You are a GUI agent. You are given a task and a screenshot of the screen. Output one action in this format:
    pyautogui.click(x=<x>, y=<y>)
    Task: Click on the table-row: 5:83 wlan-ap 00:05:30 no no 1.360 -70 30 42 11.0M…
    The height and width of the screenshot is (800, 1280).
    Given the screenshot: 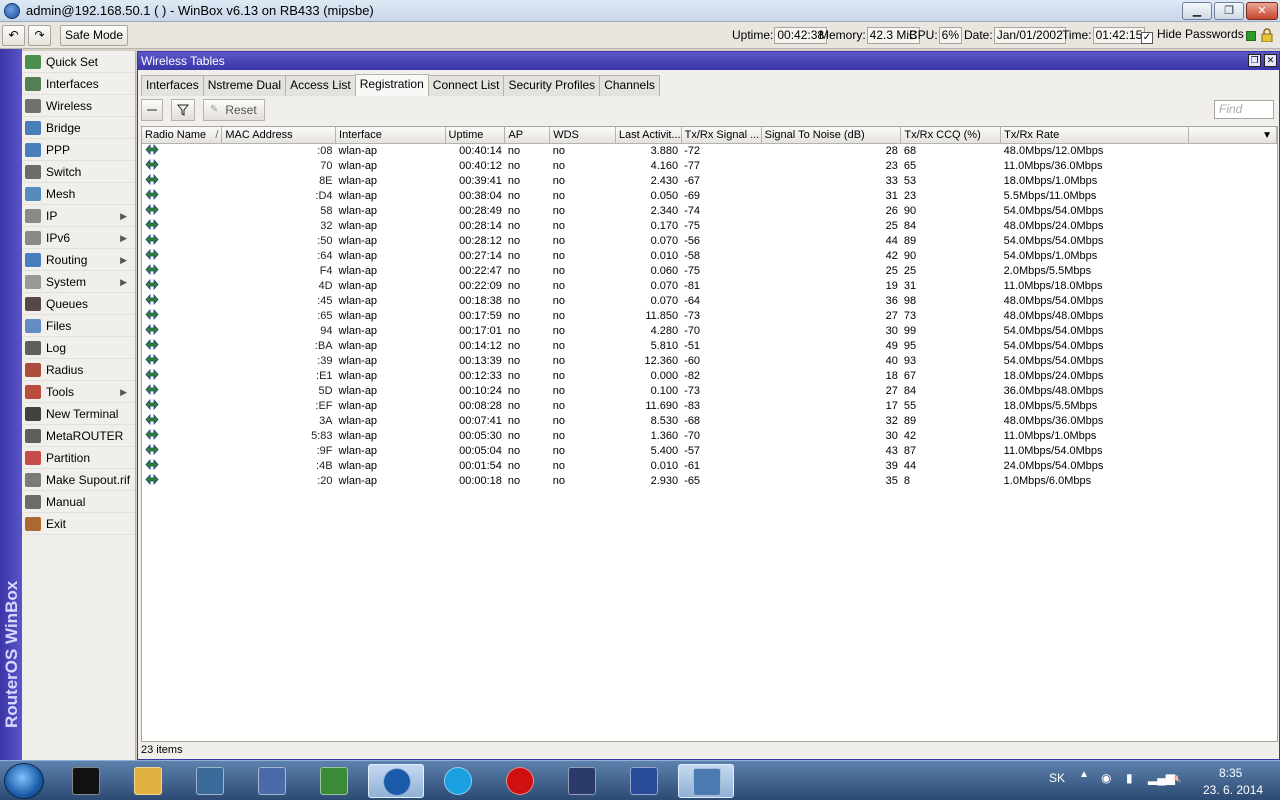 What is the action you would take?
    pyautogui.click(x=709, y=436)
    